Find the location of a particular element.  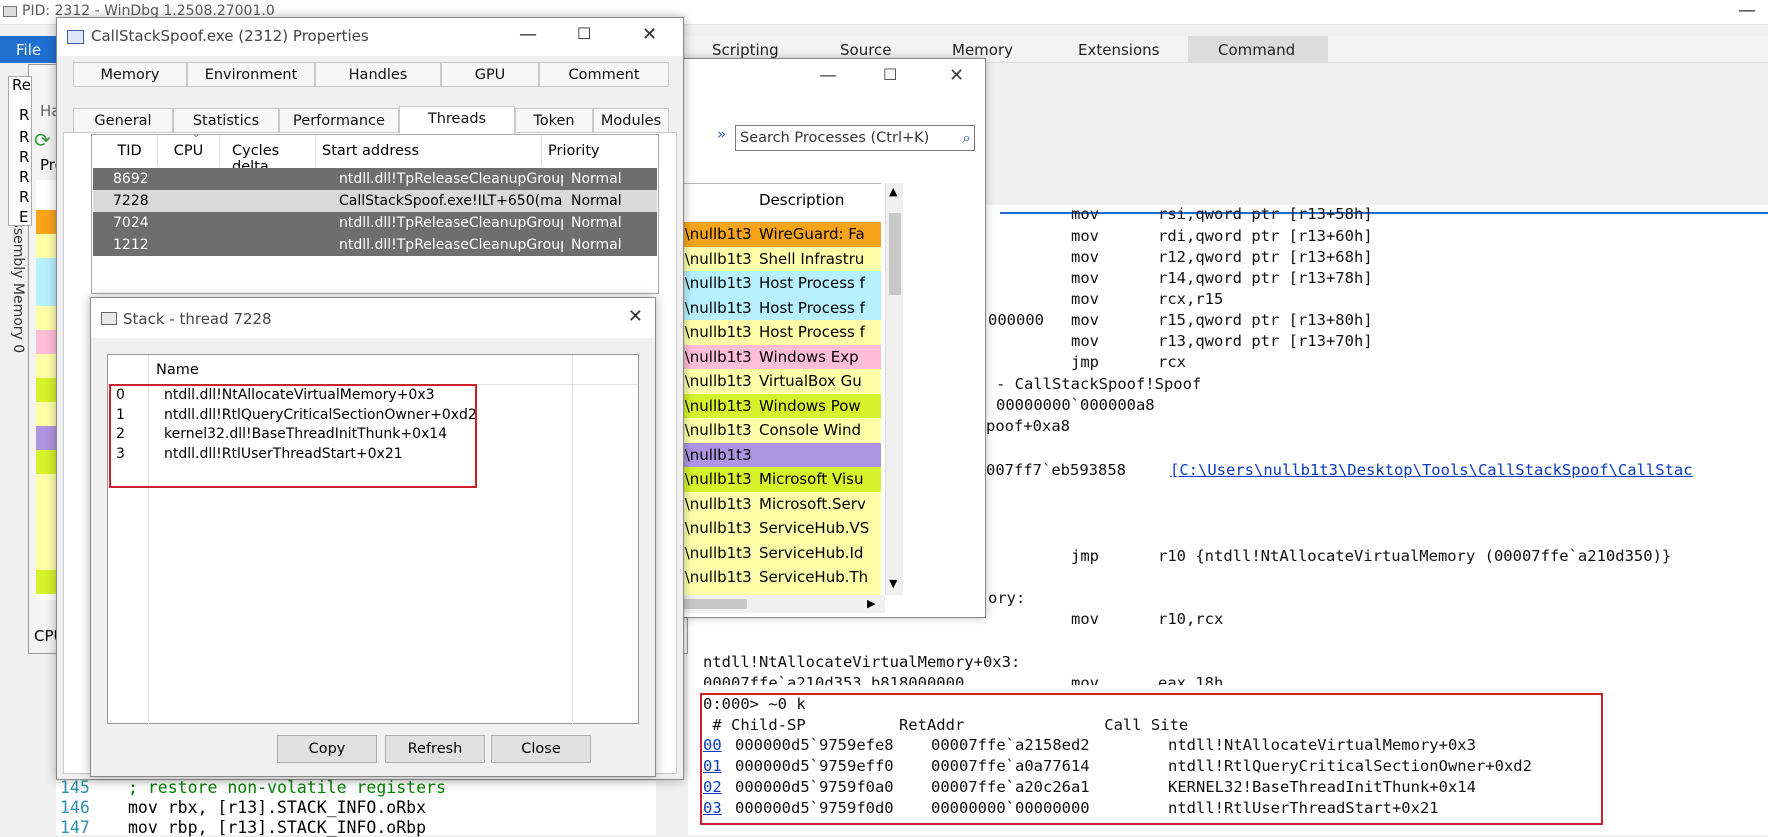

thread-tid: 7228 is located at coordinates (131, 201).